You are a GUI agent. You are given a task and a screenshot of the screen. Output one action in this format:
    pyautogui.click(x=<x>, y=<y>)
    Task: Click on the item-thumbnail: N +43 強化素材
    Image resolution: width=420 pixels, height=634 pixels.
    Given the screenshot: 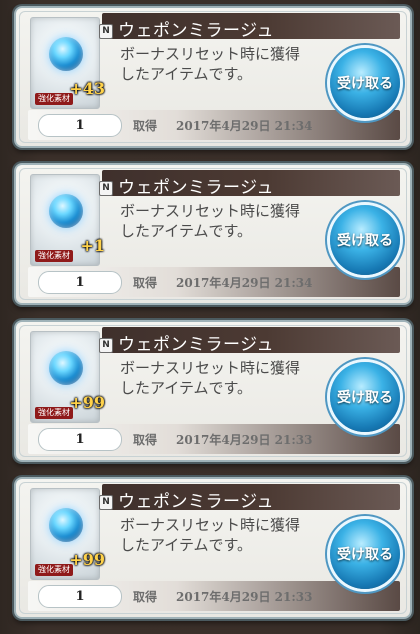 What is the action you would take?
    pyautogui.click(x=71, y=63)
    